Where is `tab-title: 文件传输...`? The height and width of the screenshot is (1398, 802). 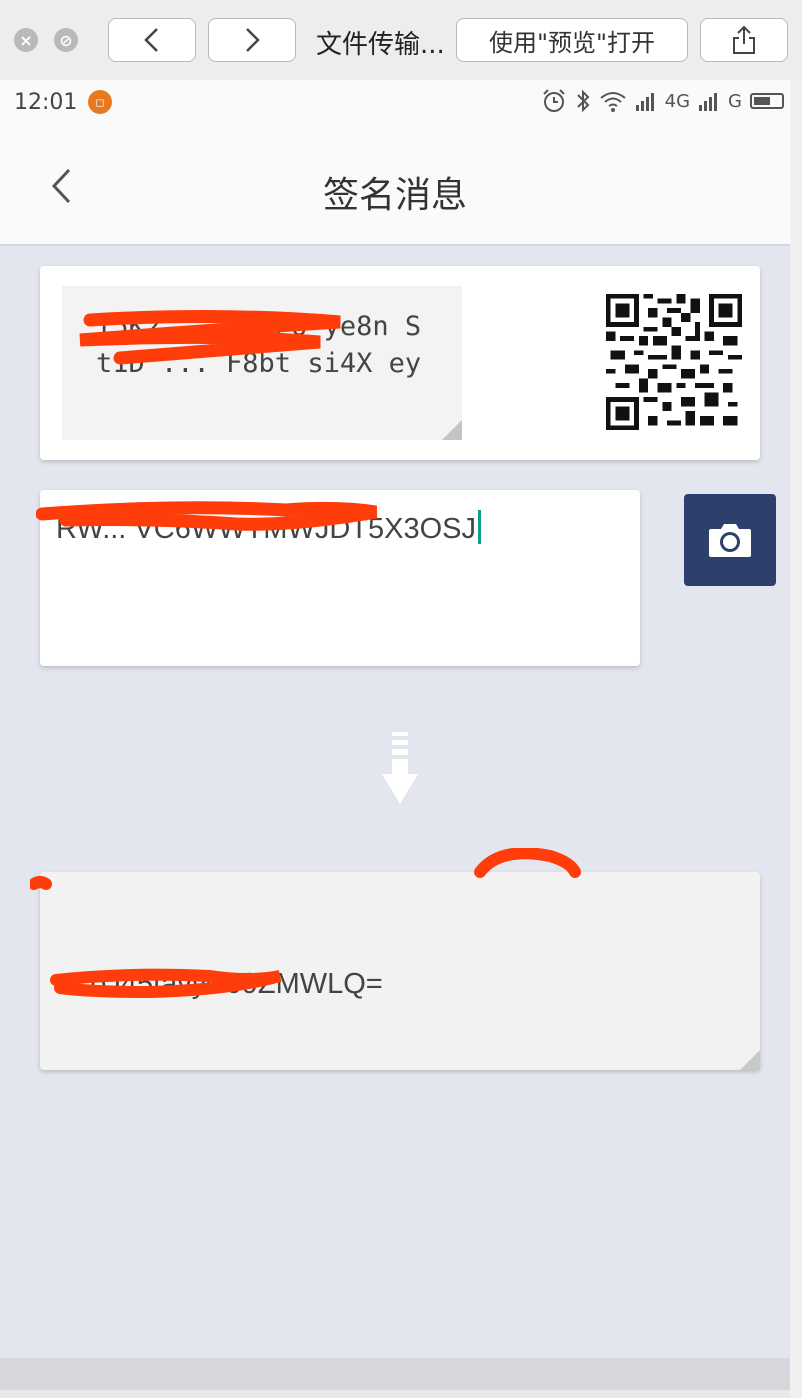
tab-title: 文件传输... is located at coordinates (380, 45).